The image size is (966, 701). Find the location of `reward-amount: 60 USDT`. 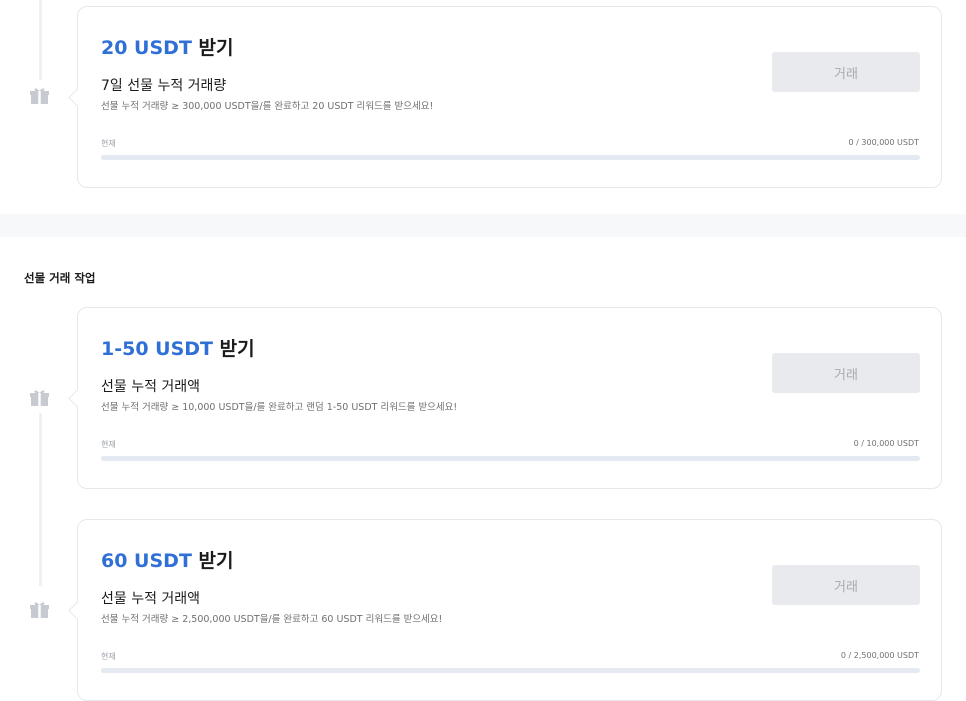

reward-amount: 60 USDT is located at coordinates (146, 561).